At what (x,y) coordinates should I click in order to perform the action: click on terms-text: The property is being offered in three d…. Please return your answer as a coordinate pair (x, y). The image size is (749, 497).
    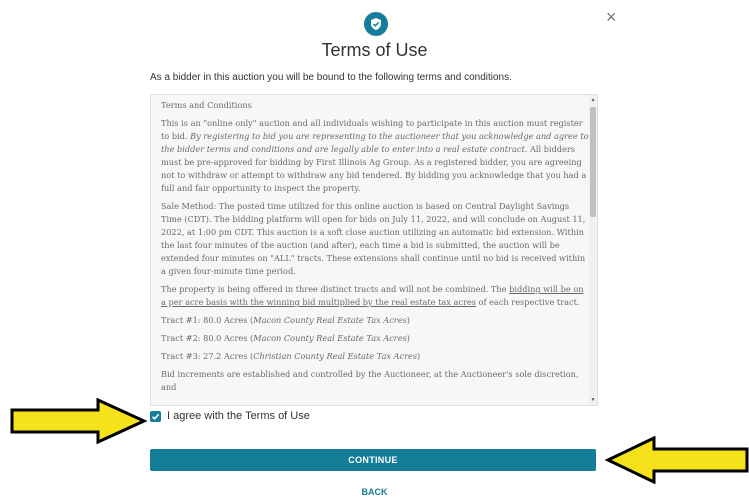
    Looking at the image, I should click on (335, 289).